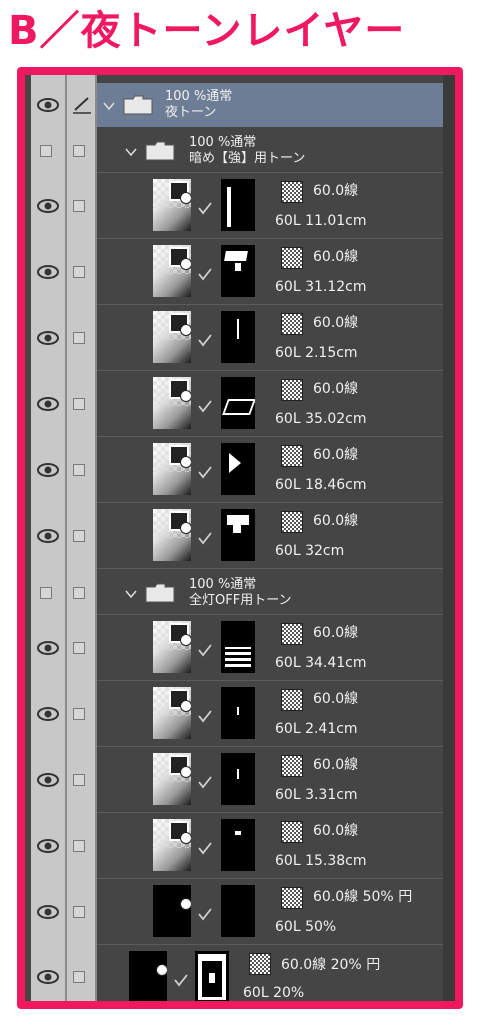 The height and width of the screenshot is (1024, 483). Describe the element at coordinates (234, 973) in the screenshot. I see `layer-row-last: 60.0線 20% 円 60L 20%` at that location.